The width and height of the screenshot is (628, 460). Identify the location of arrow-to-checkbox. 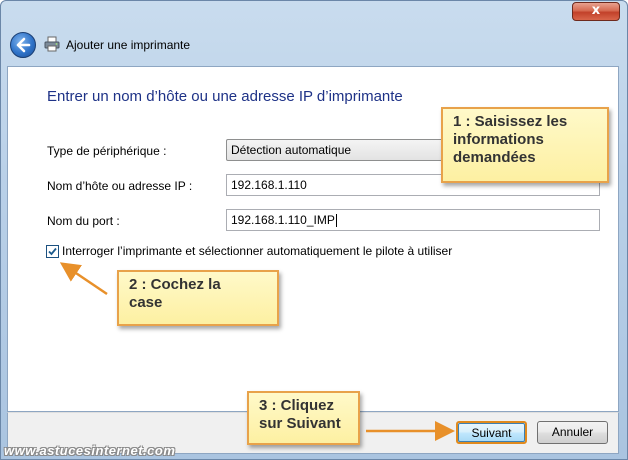
(83, 279).